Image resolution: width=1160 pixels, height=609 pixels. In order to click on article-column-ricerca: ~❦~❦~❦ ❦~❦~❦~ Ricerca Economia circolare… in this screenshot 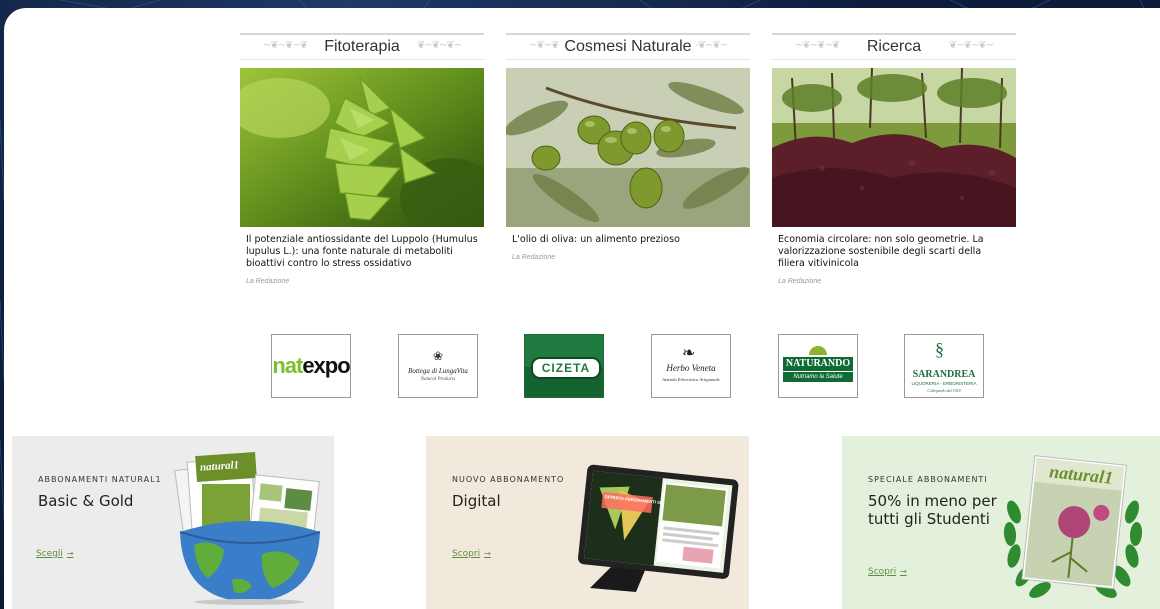, I will do `click(894, 159)`.